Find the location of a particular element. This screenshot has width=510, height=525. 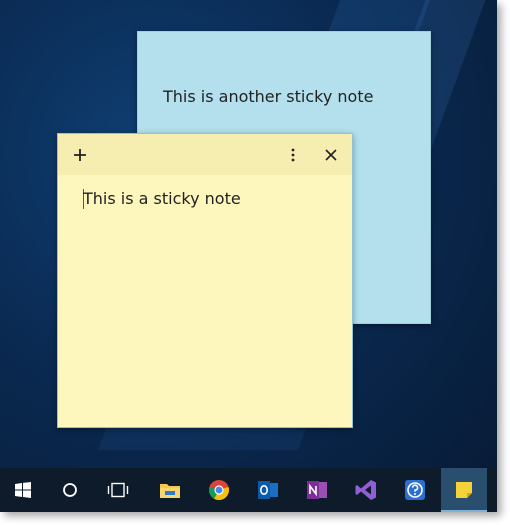

sticky-notes-icon is located at coordinates (464, 490).